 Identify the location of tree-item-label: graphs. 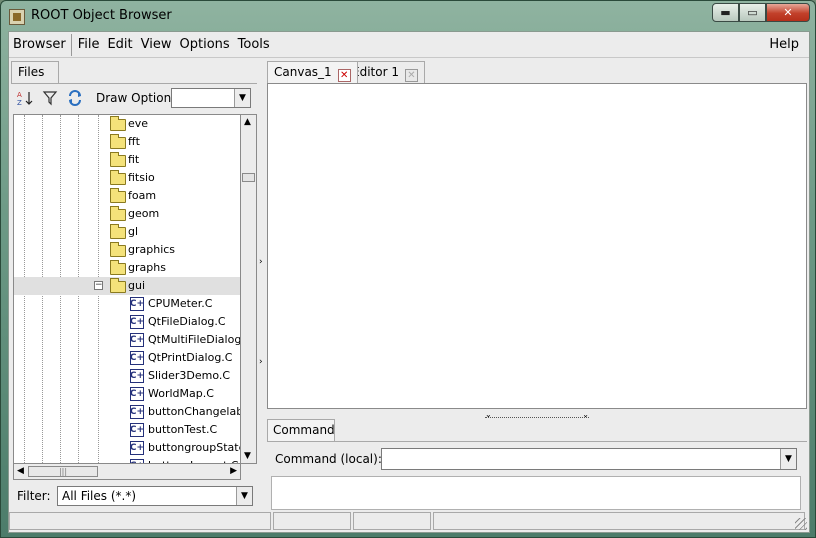
(147, 267).